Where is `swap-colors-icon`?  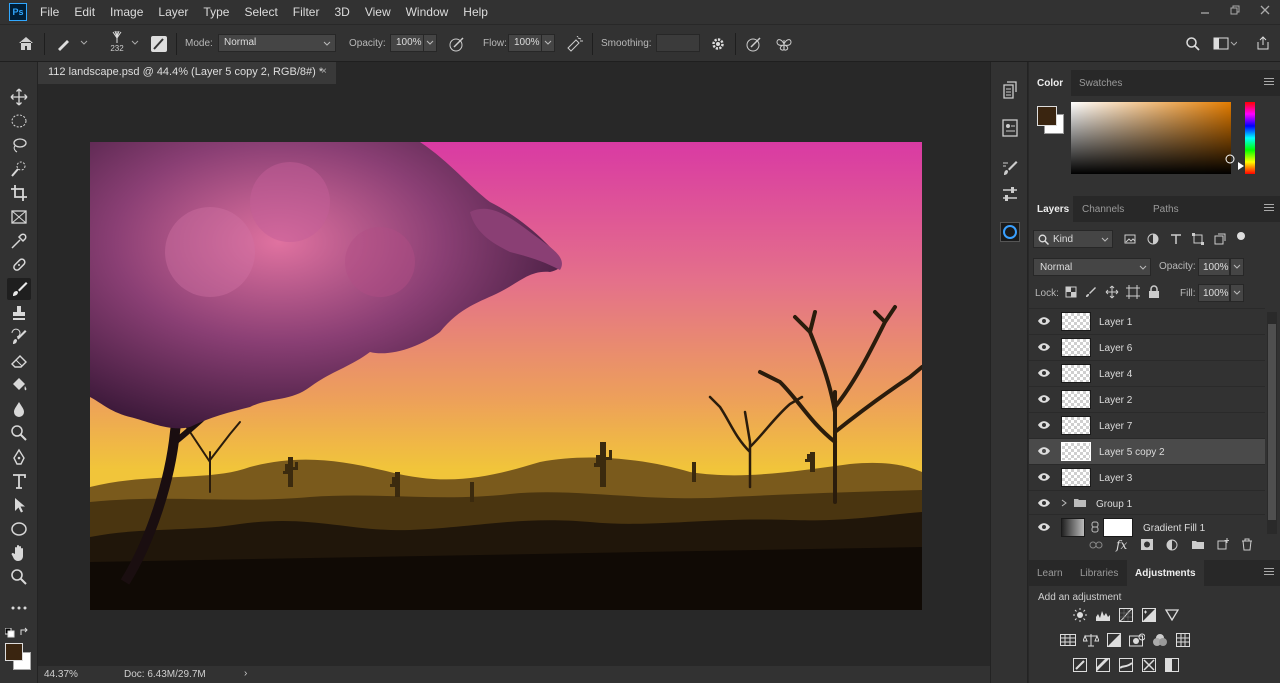
swap-colors-icon is located at coordinates (25, 632).